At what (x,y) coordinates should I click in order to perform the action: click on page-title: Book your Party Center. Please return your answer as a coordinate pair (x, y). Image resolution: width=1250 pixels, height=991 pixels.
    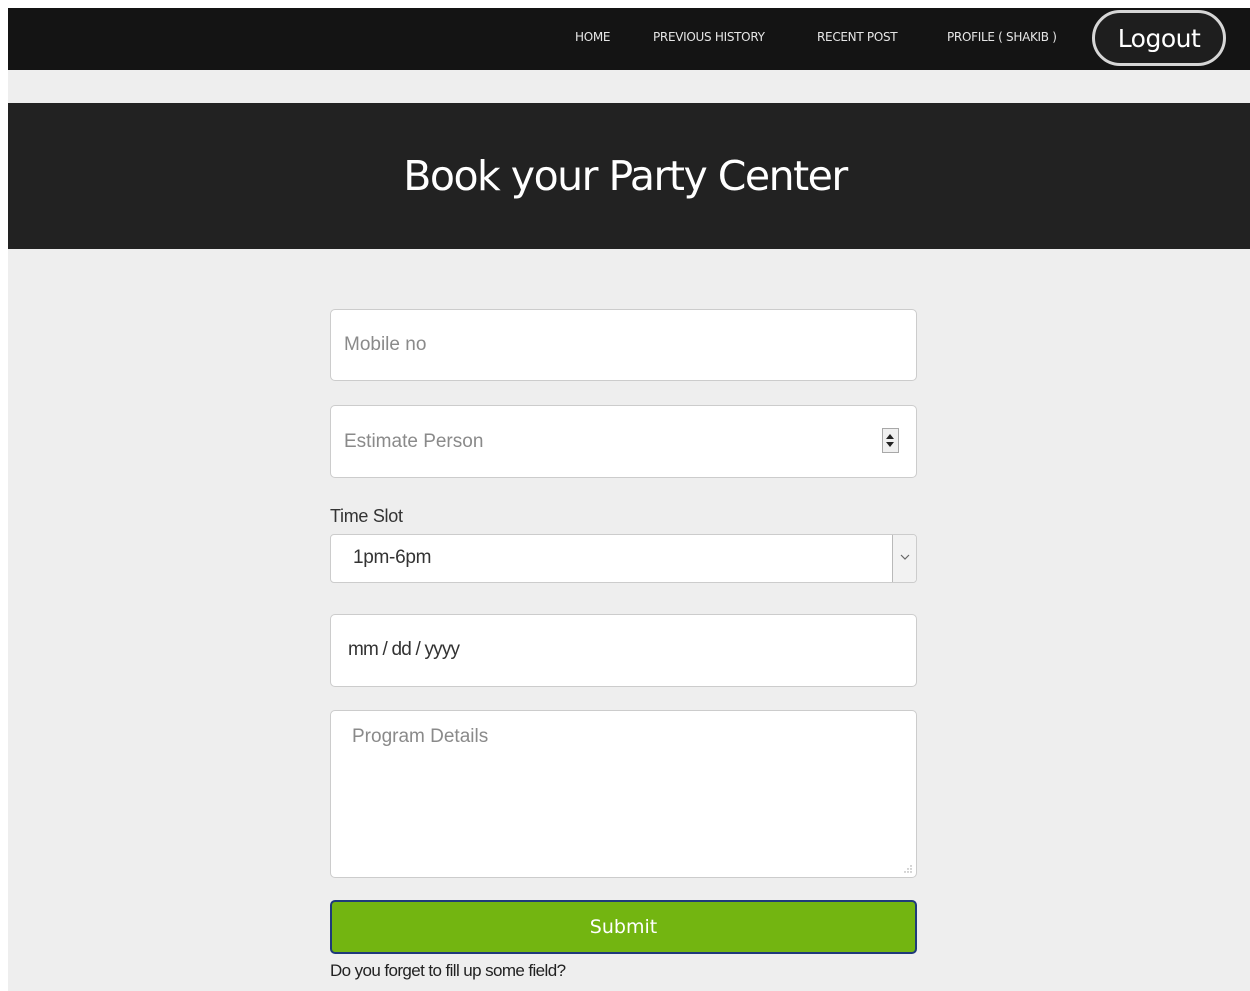
    Looking at the image, I should click on (625, 176).